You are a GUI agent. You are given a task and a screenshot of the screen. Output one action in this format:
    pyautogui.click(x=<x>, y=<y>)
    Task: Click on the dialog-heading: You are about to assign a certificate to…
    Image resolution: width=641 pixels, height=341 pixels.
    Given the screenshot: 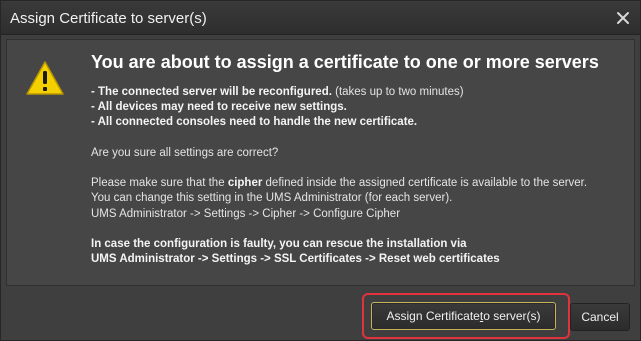 What is the action you would take?
    pyautogui.click(x=345, y=62)
    